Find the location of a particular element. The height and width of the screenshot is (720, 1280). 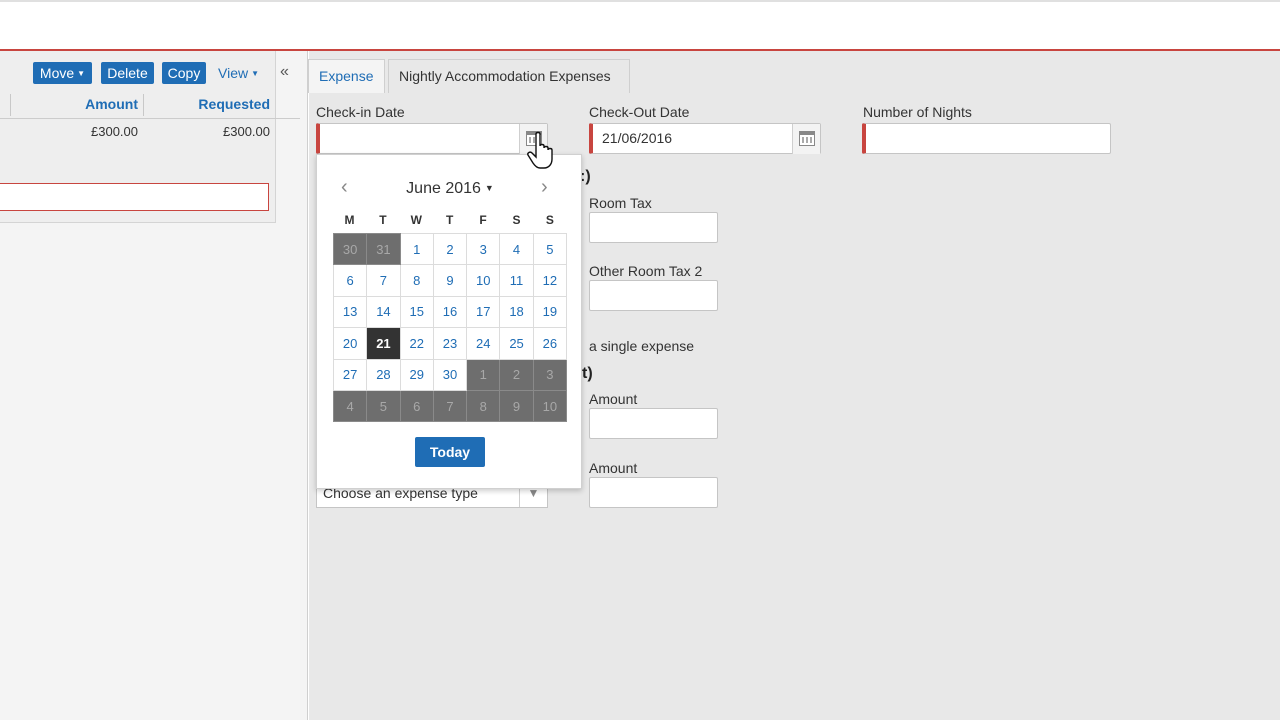

calendar-day: 25 is located at coordinates (516, 343).